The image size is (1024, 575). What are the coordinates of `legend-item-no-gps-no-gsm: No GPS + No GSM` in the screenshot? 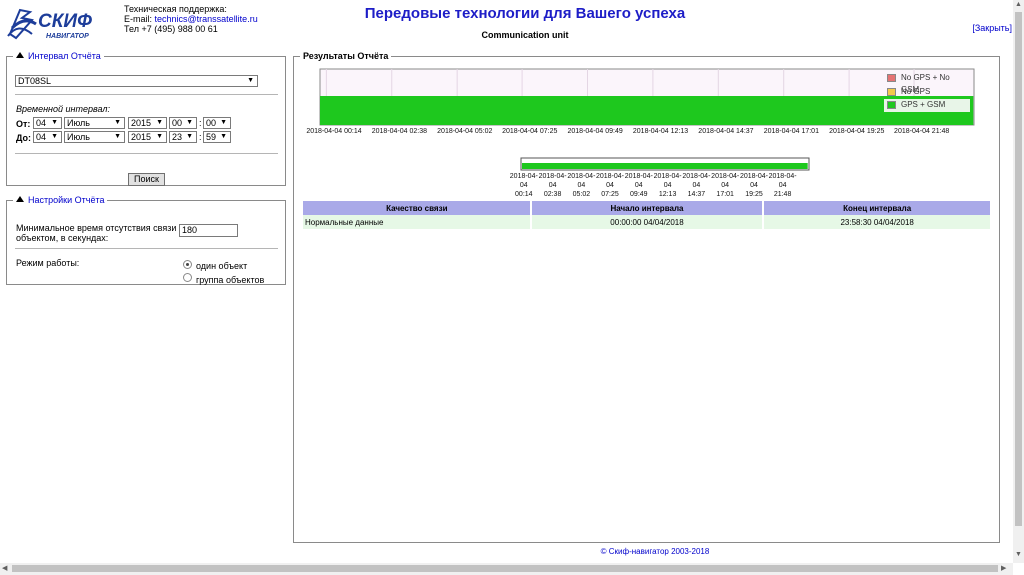 It's located at (927, 83).